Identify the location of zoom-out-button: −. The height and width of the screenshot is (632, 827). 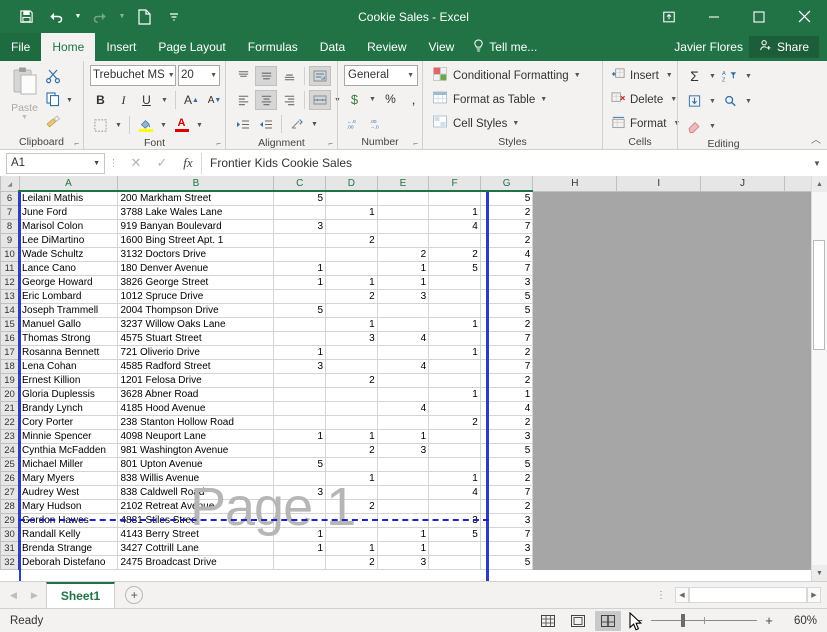
(639, 620).